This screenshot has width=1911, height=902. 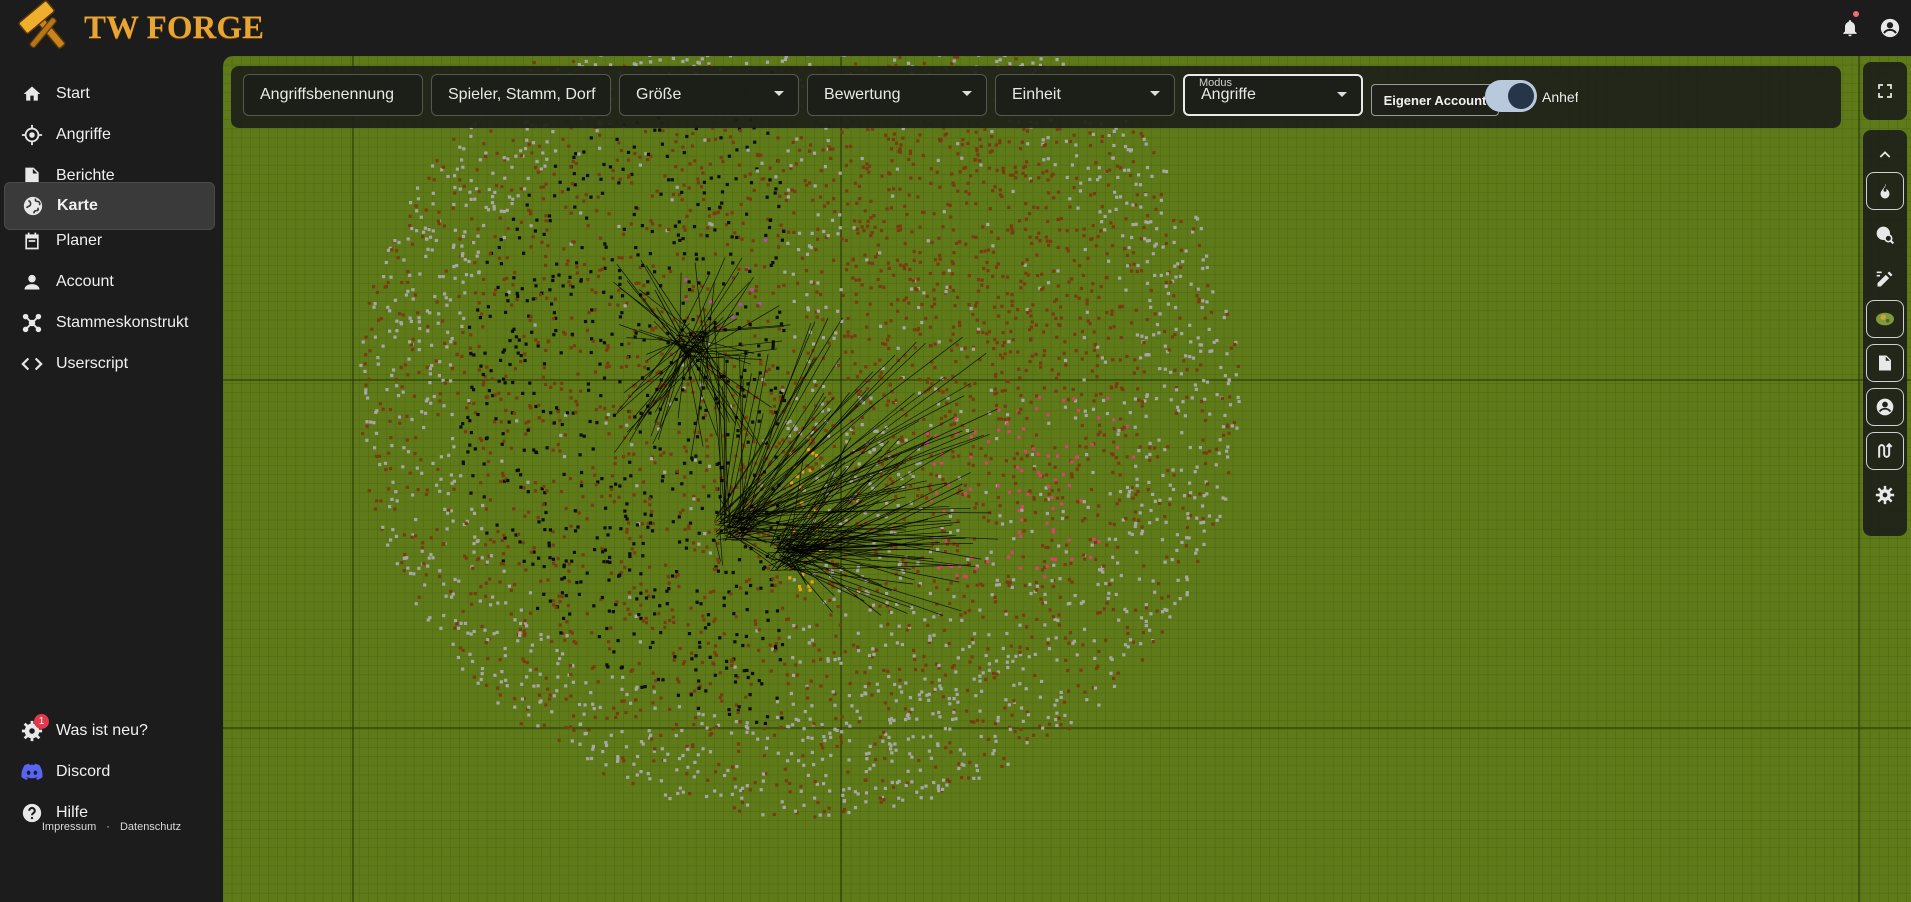 What do you see at coordinates (85, 281) in the screenshot?
I see `sidebar-item-label: Account` at bounding box center [85, 281].